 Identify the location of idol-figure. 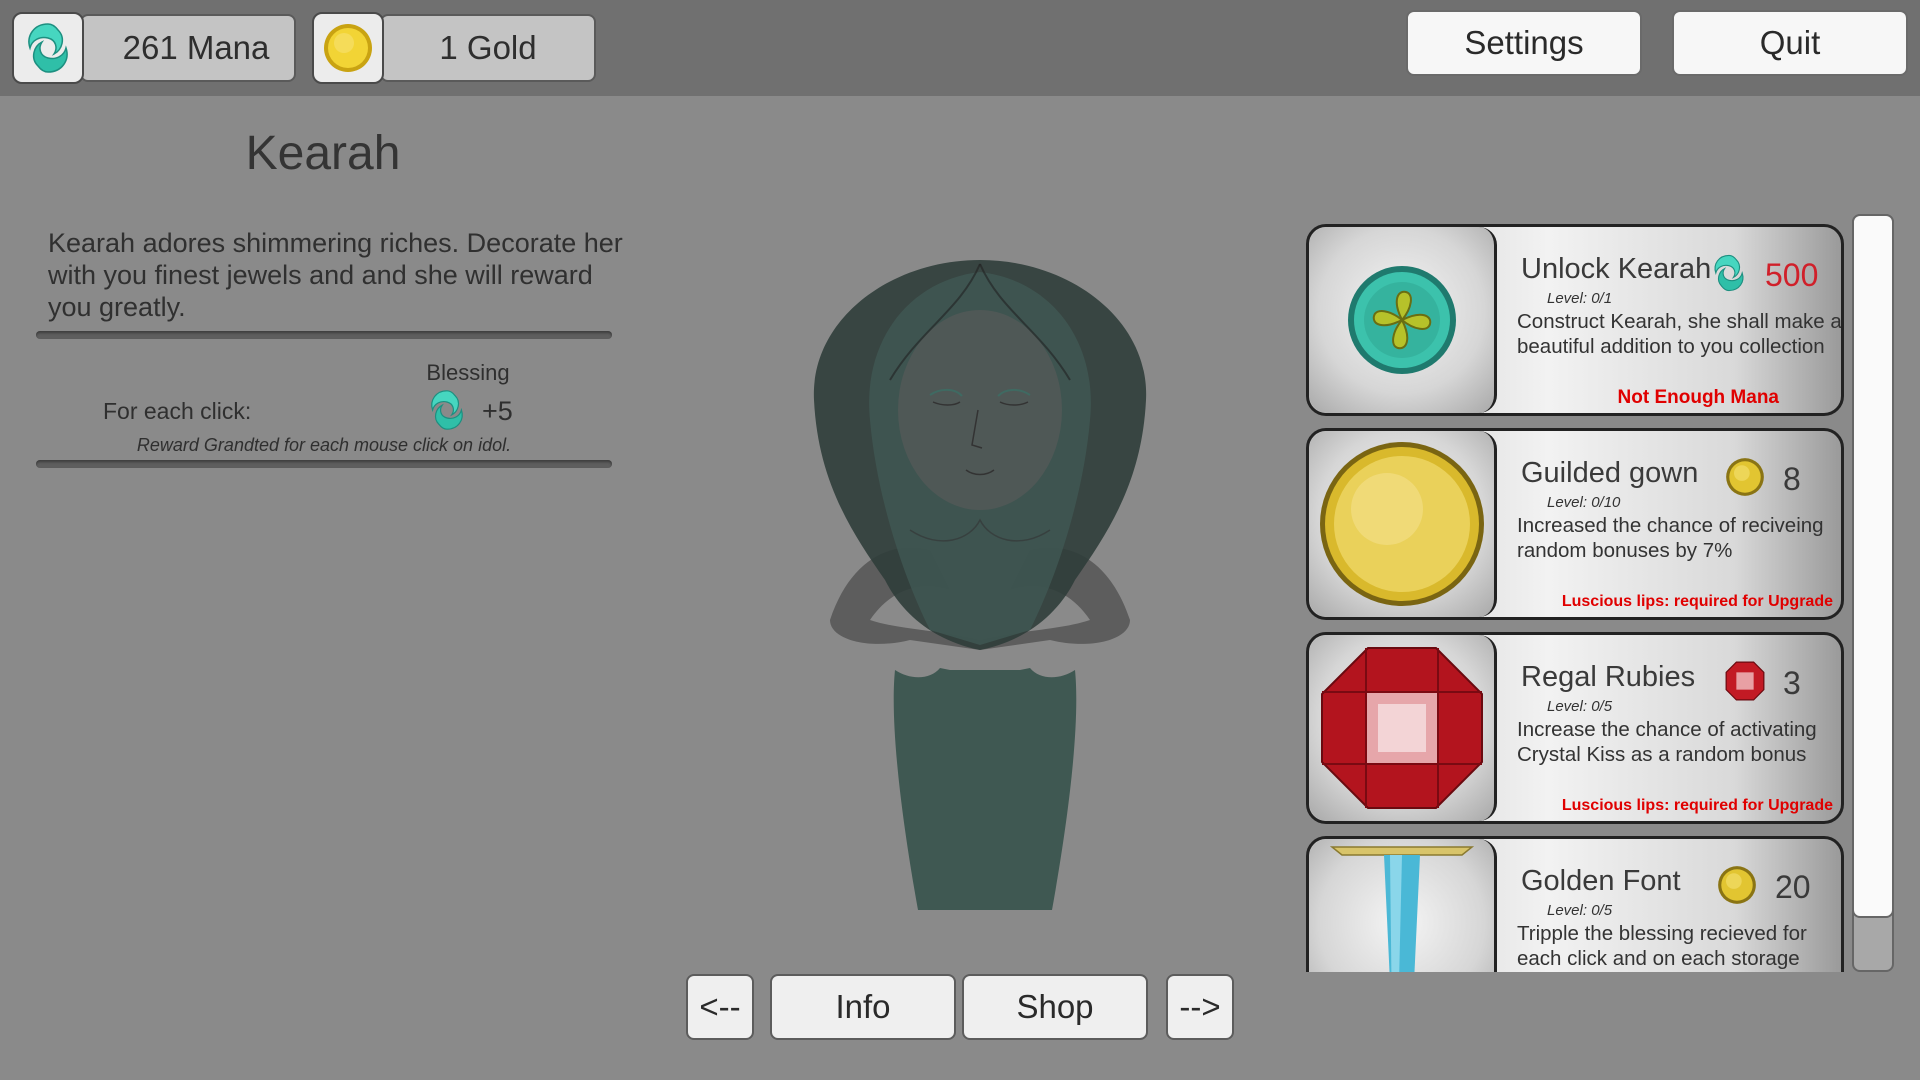
(980, 585).